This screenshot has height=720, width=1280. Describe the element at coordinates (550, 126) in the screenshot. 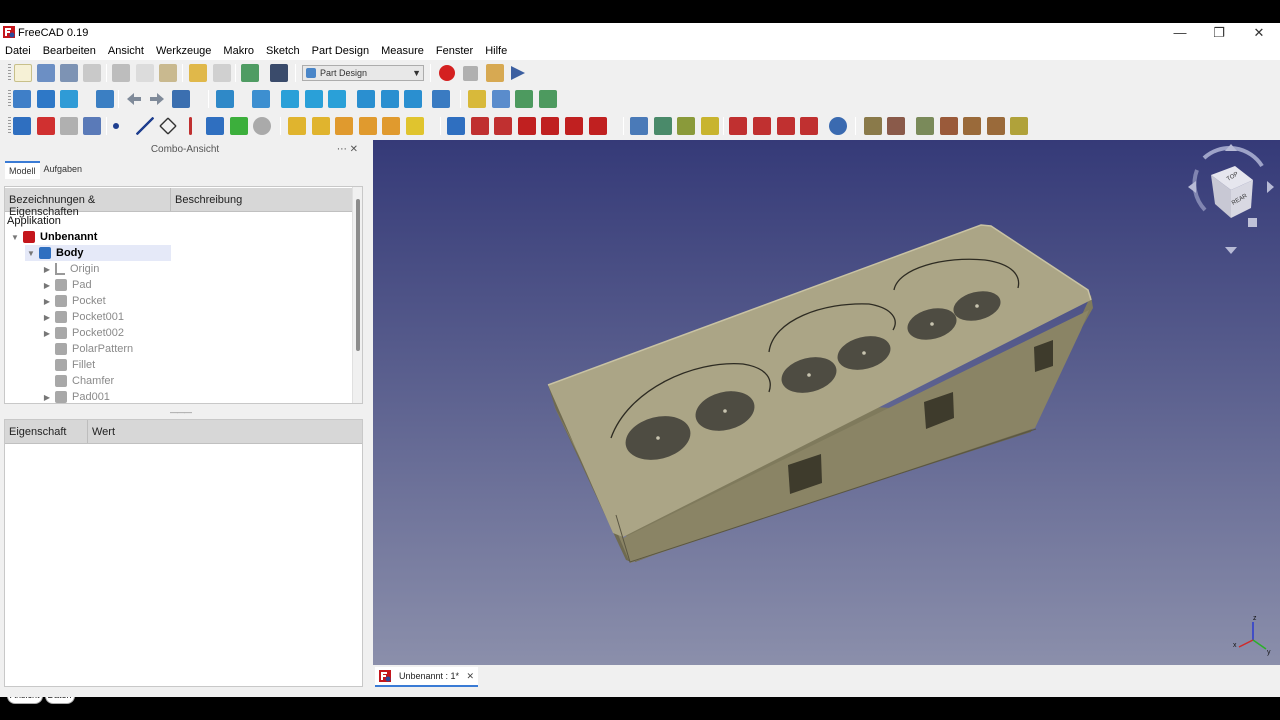

I see `subtractive-pipe-icon` at that location.